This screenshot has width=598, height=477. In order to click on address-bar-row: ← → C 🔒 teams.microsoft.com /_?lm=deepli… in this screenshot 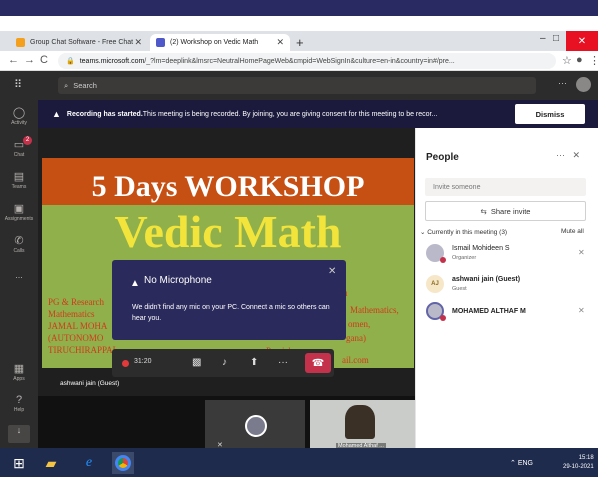, I will do `click(299, 61)`.